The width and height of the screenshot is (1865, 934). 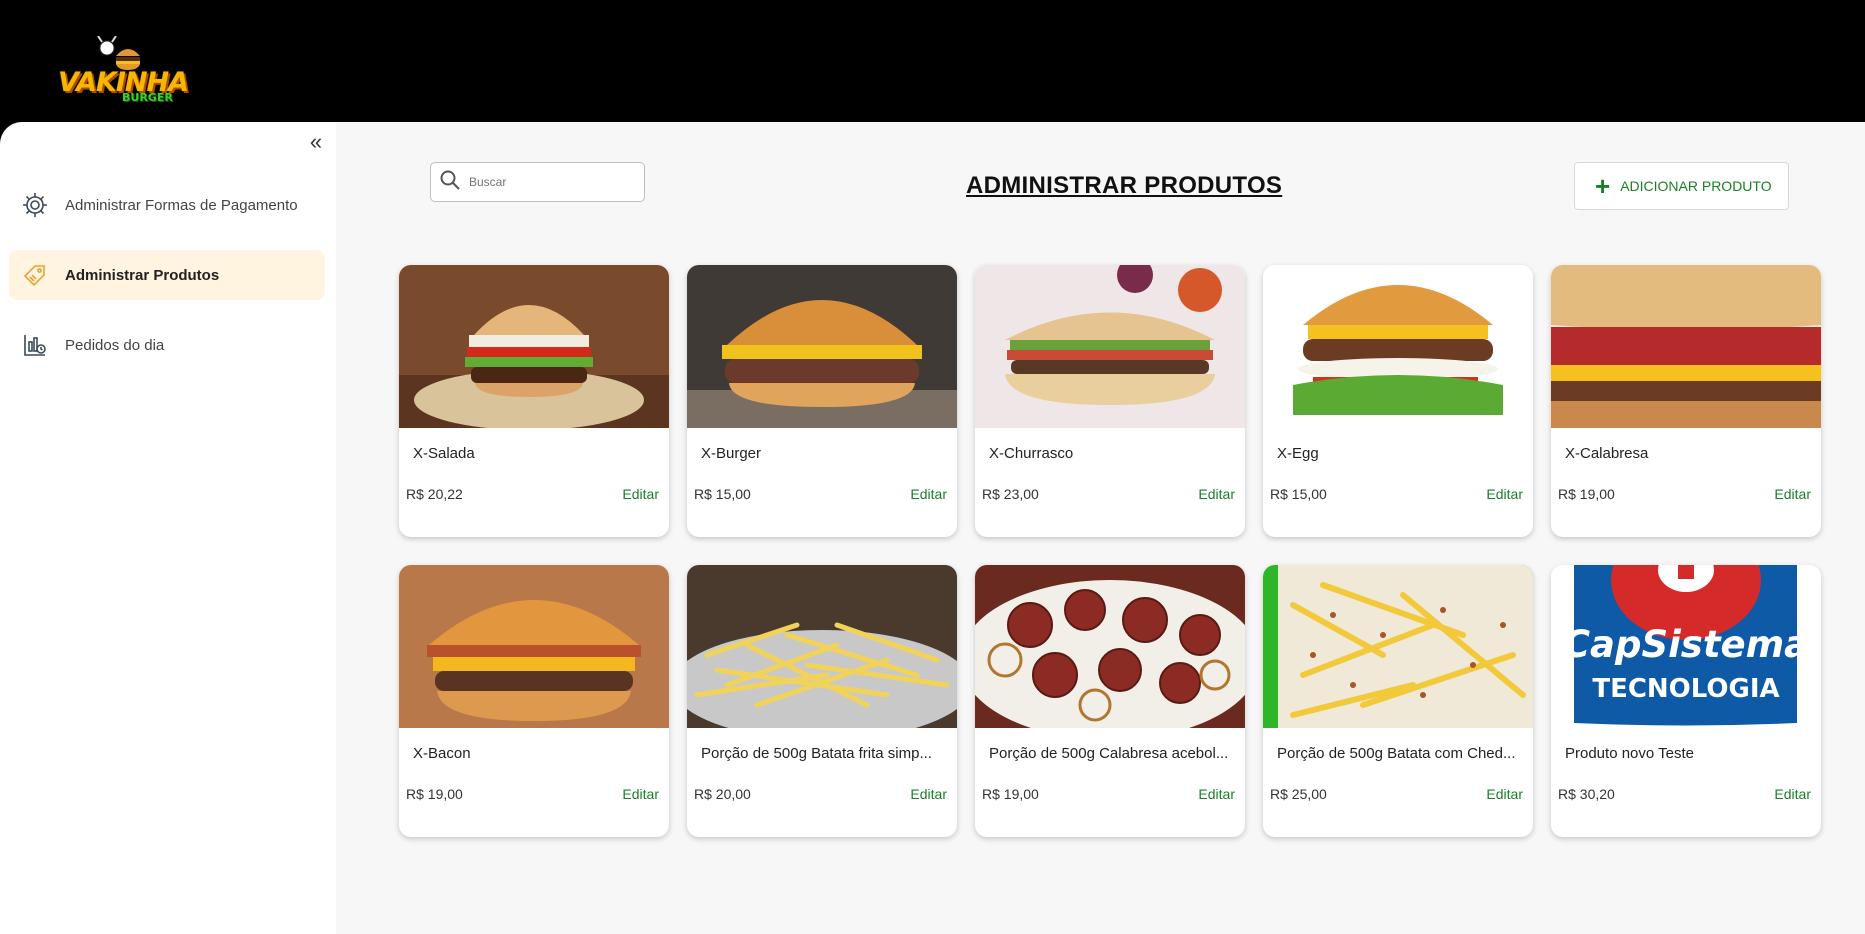 I want to click on add-product-label: ADICIONAR PRODUTO, so click(x=1696, y=186).